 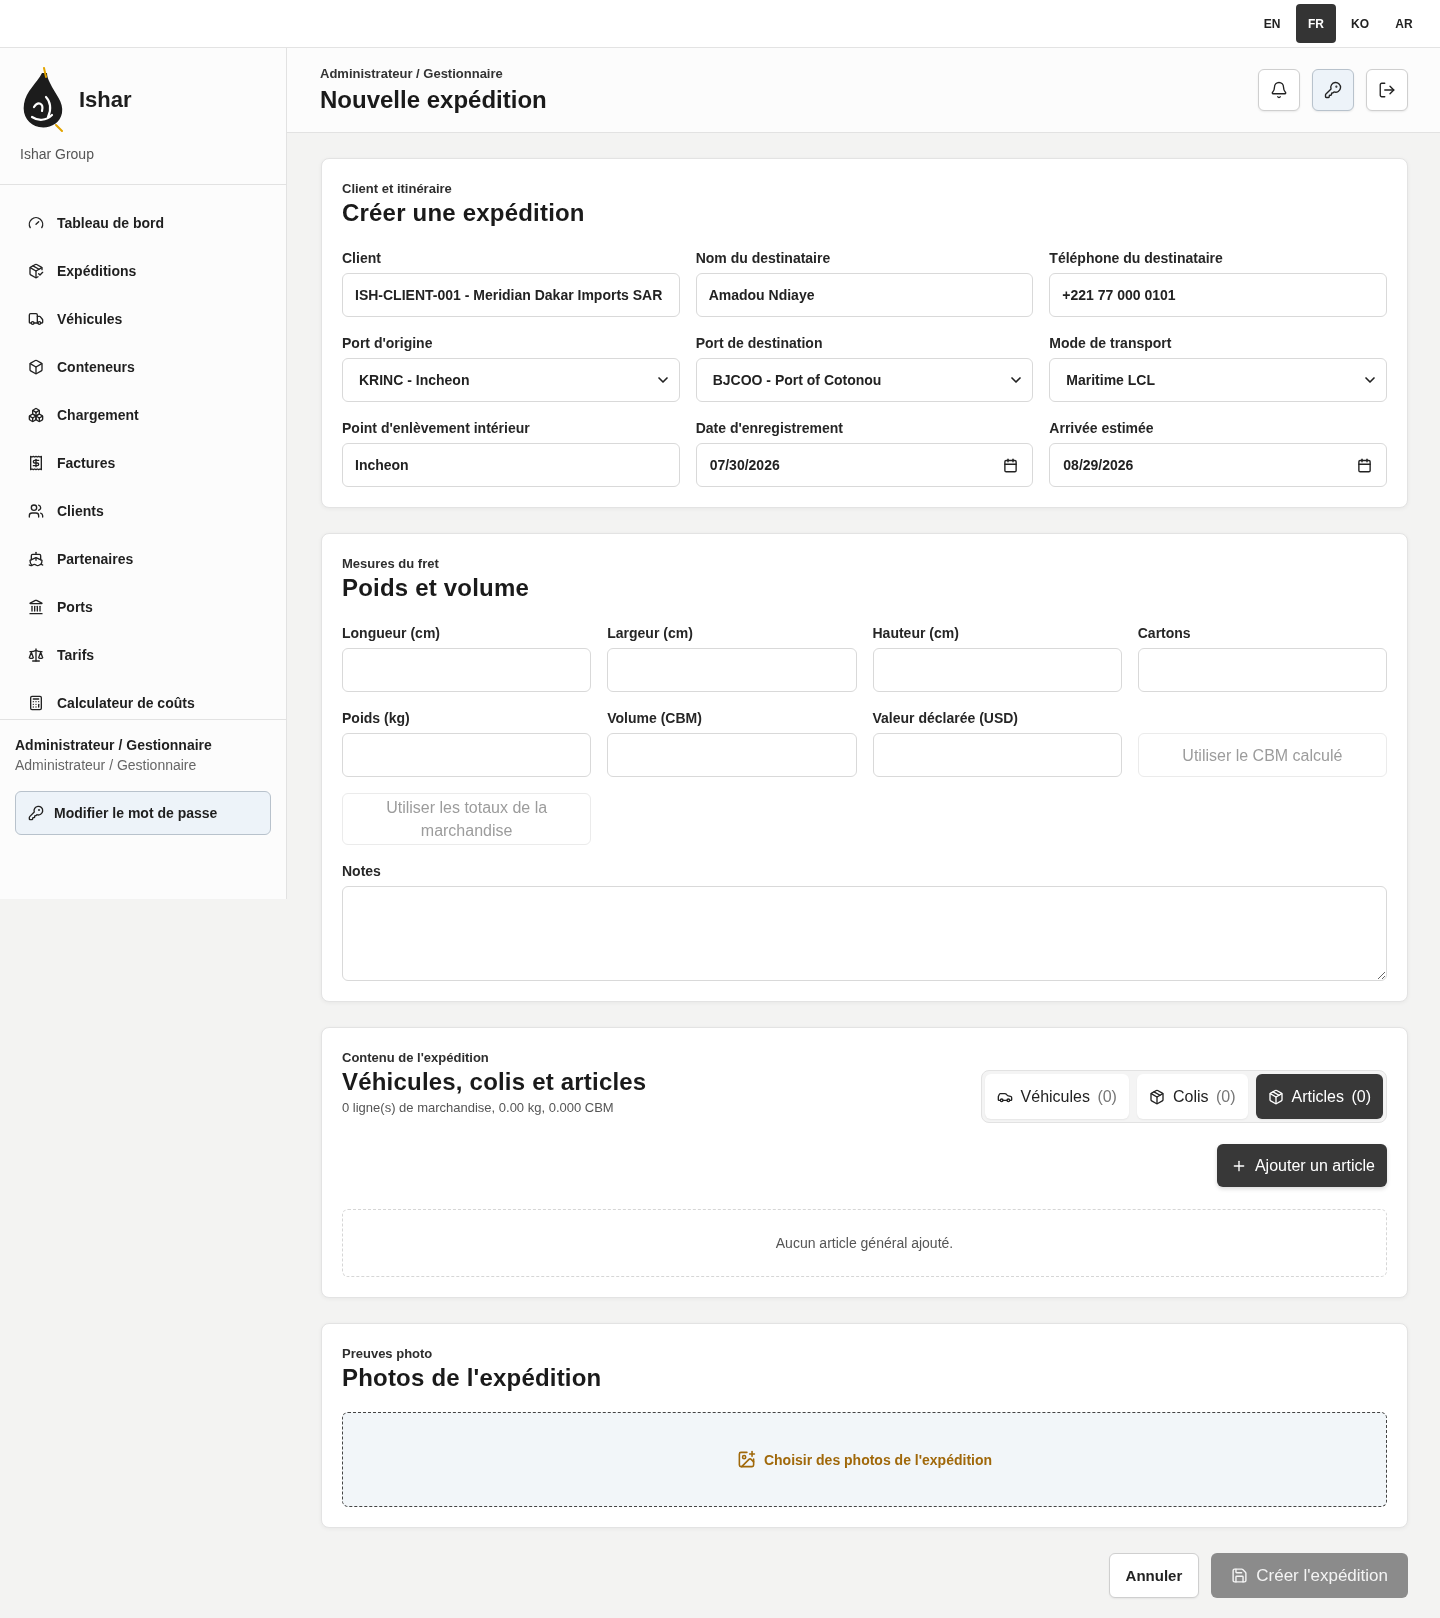 What do you see at coordinates (1218, 380) in the screenshot?
I see `select-field: Maritime LCL` at bounding box center [1218, 380].